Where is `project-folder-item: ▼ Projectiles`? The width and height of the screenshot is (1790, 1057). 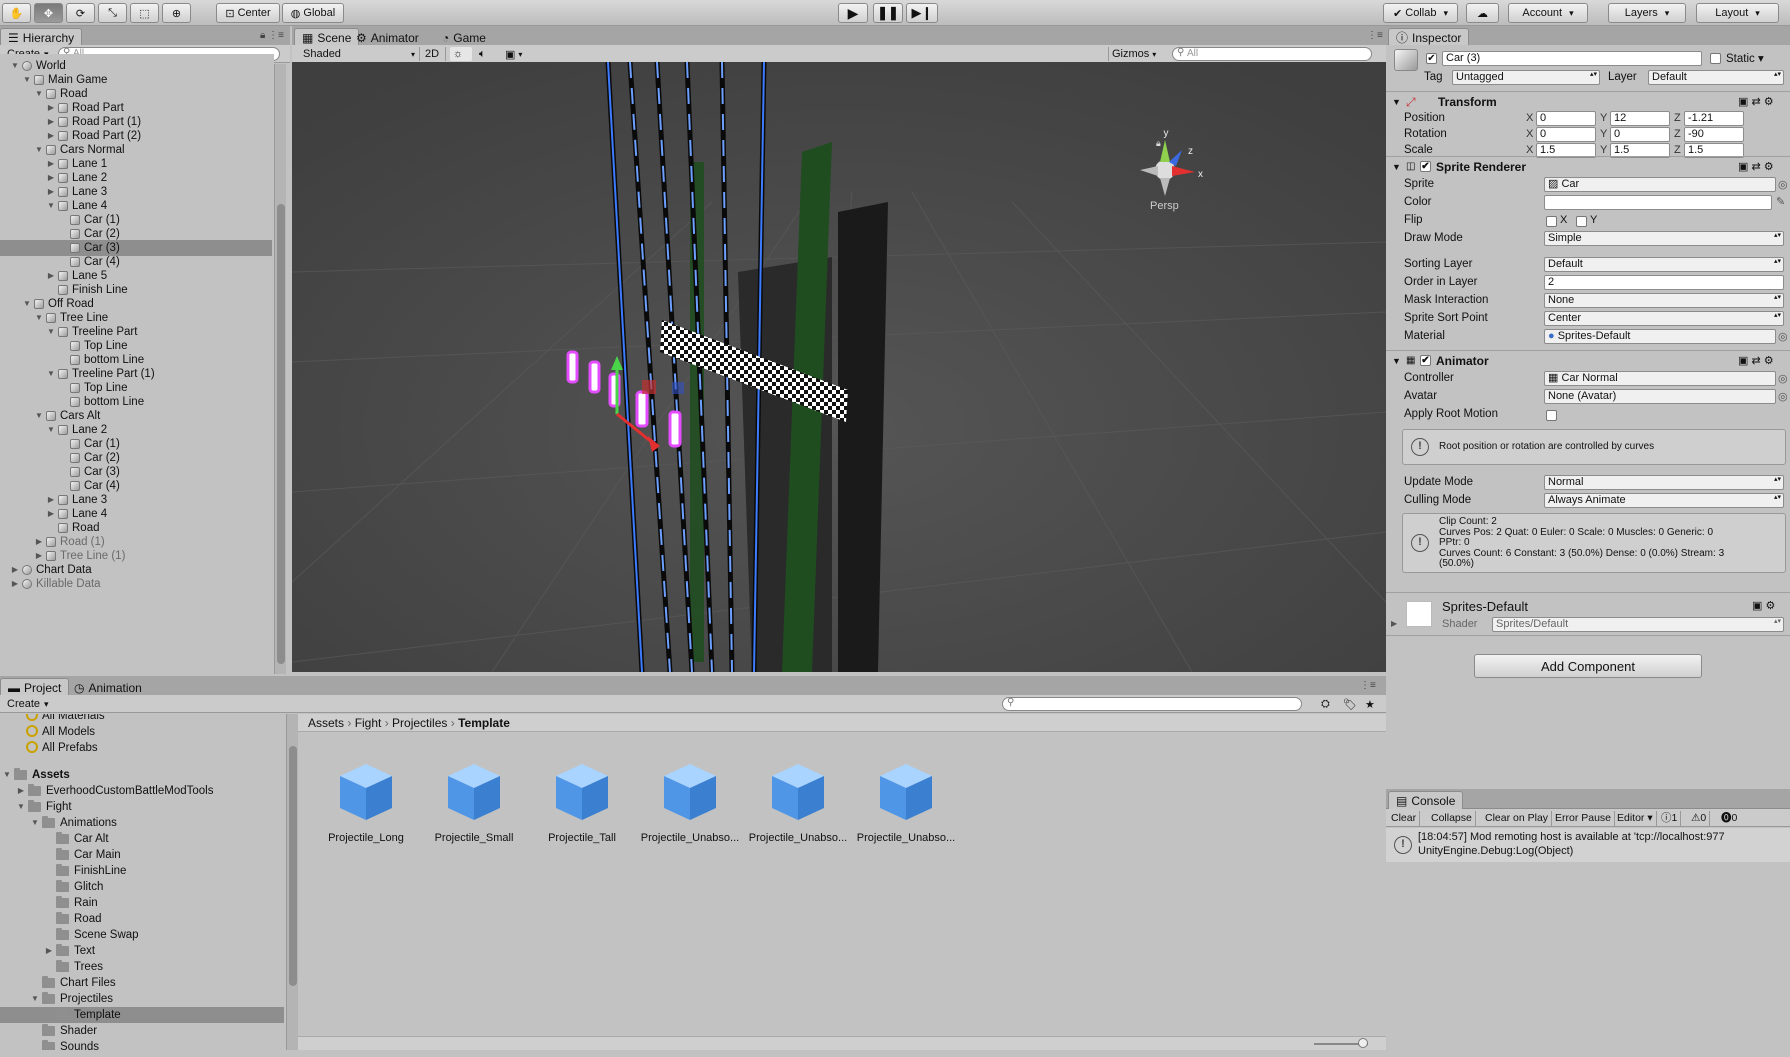
project-folder-item: ▼ Projectiles is located at coordinates (142, 999).